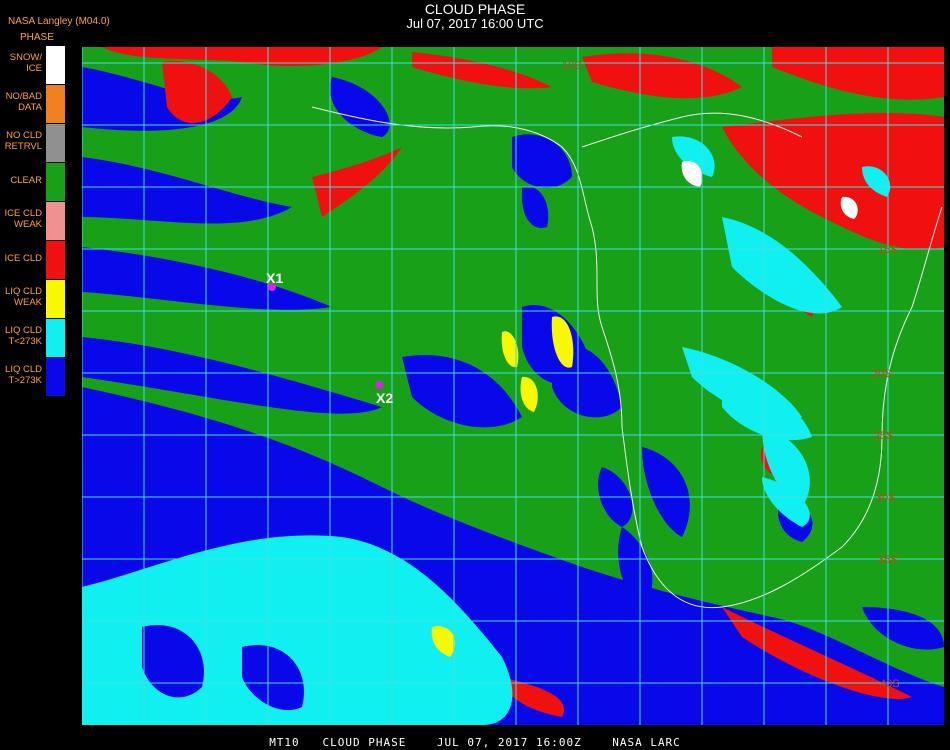  What do you see at coordinates (274, 278) in the screenshot?
I see `marker-x1-label: X1` at bounding box center [274, 278].